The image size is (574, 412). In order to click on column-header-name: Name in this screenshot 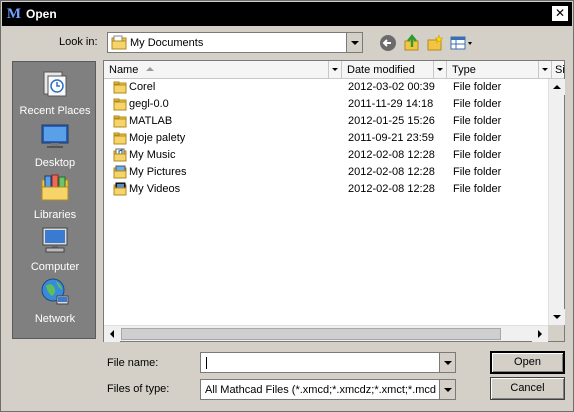, I will do `click(223, 70)`.